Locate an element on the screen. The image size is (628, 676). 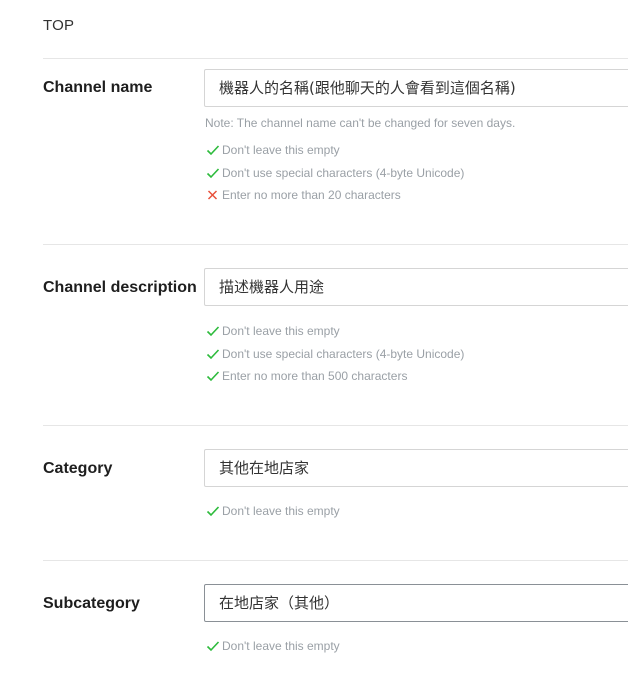
cross-icon is located at coordinates (213, 195).